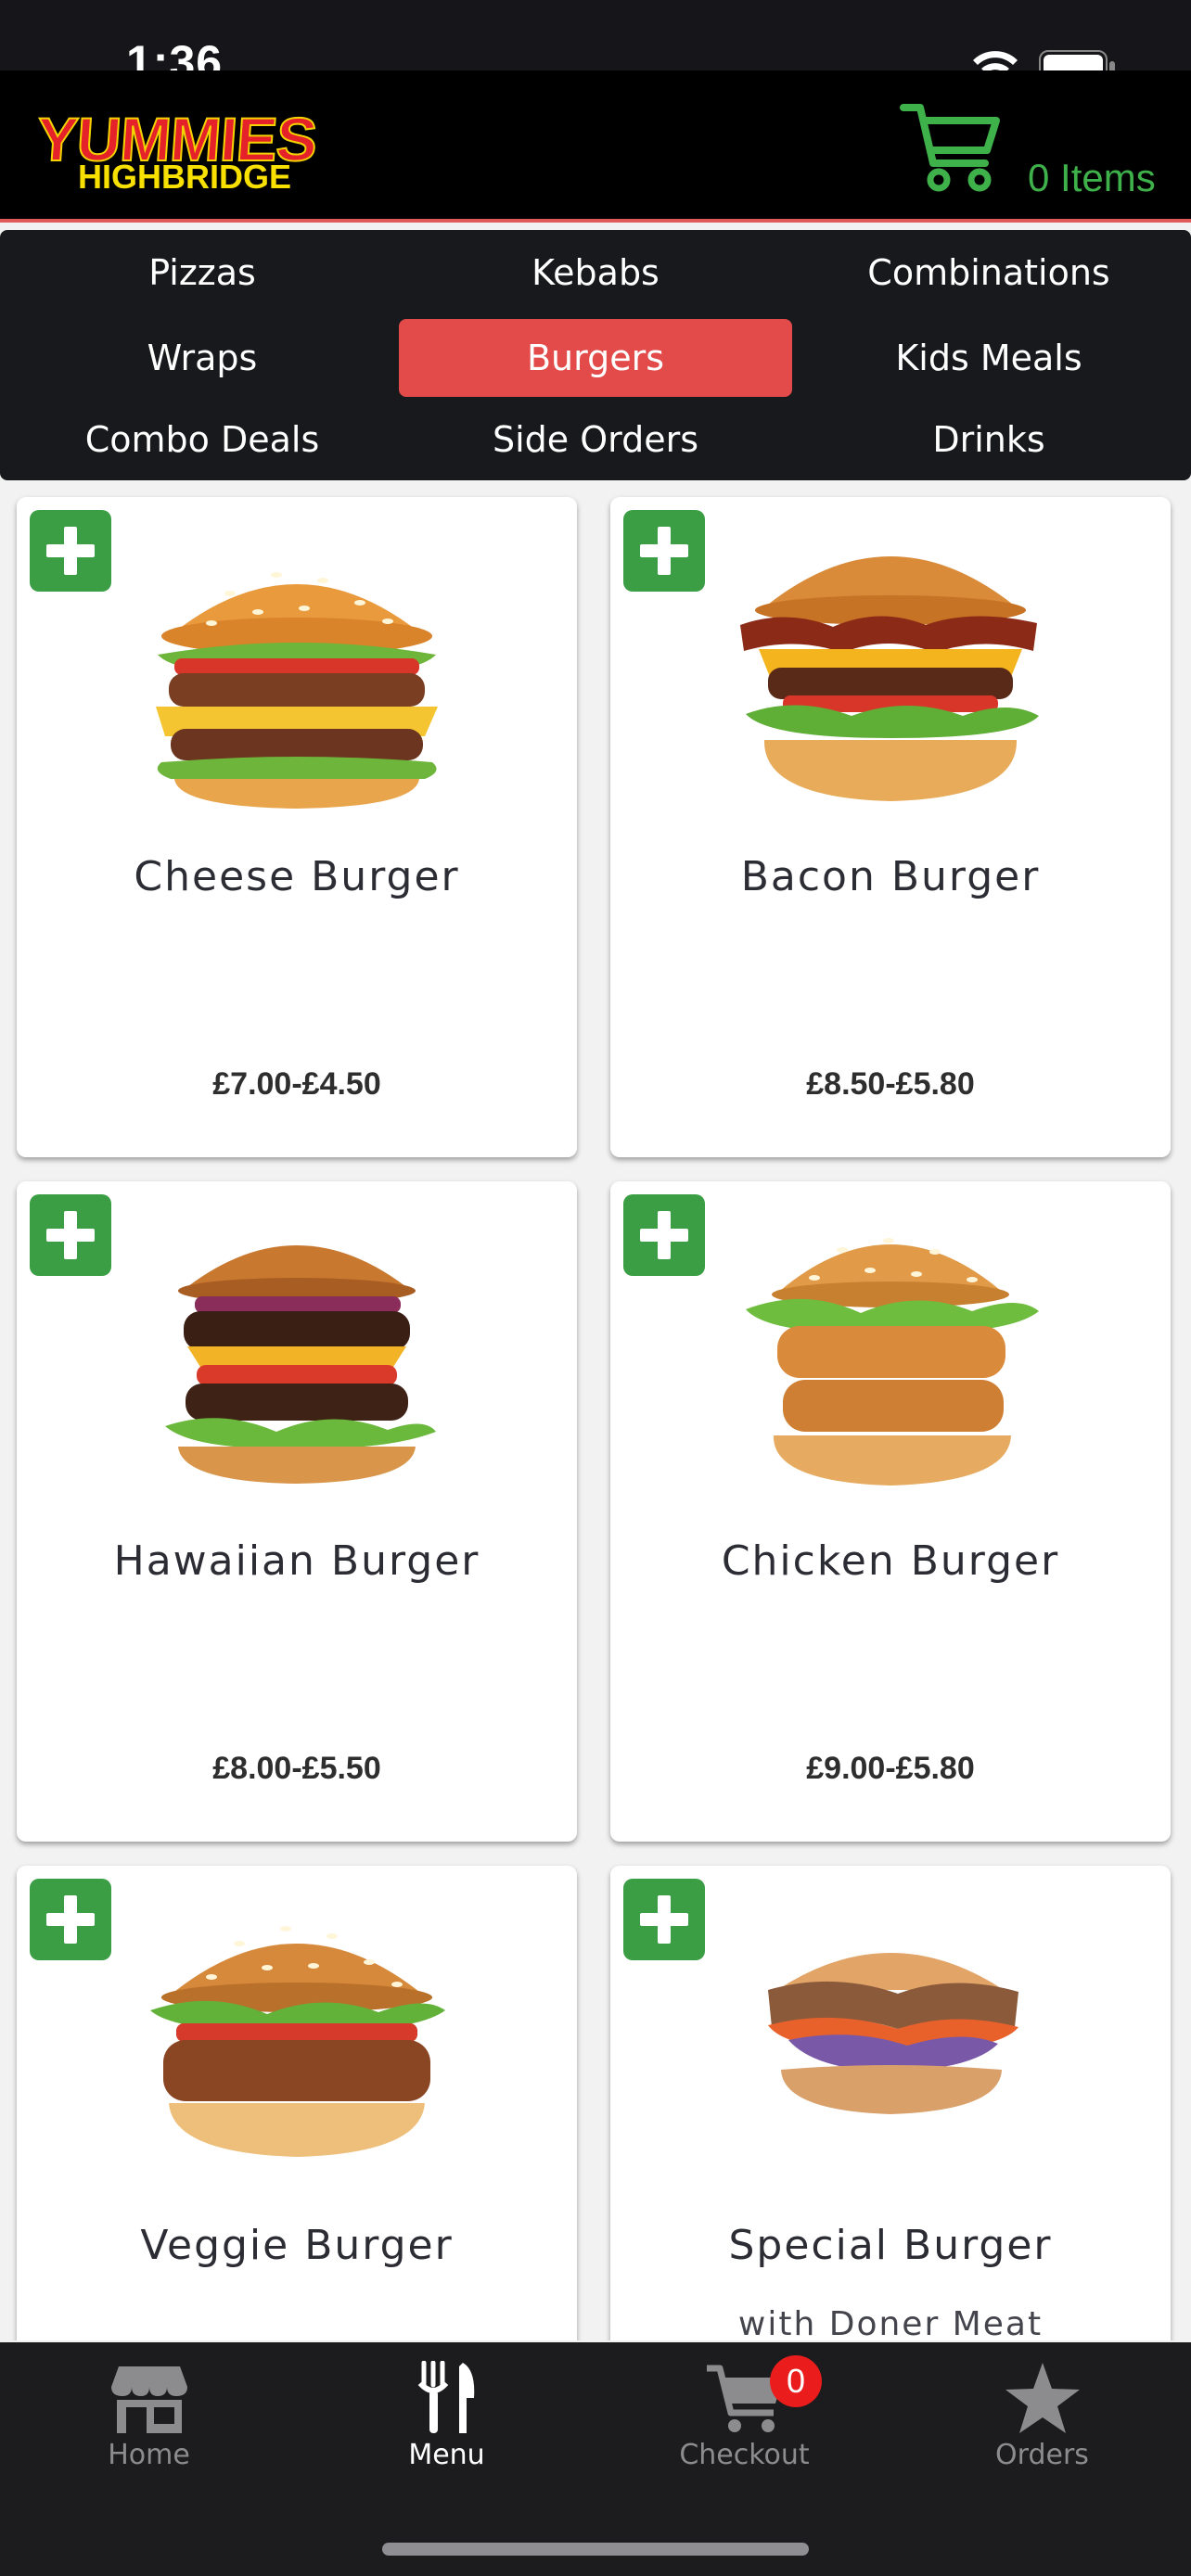  What do you see at coordinates (296, 1561) in the screenshot?
I see `product-name: Hawaiian Burger` at bounding box center [296, 1561].